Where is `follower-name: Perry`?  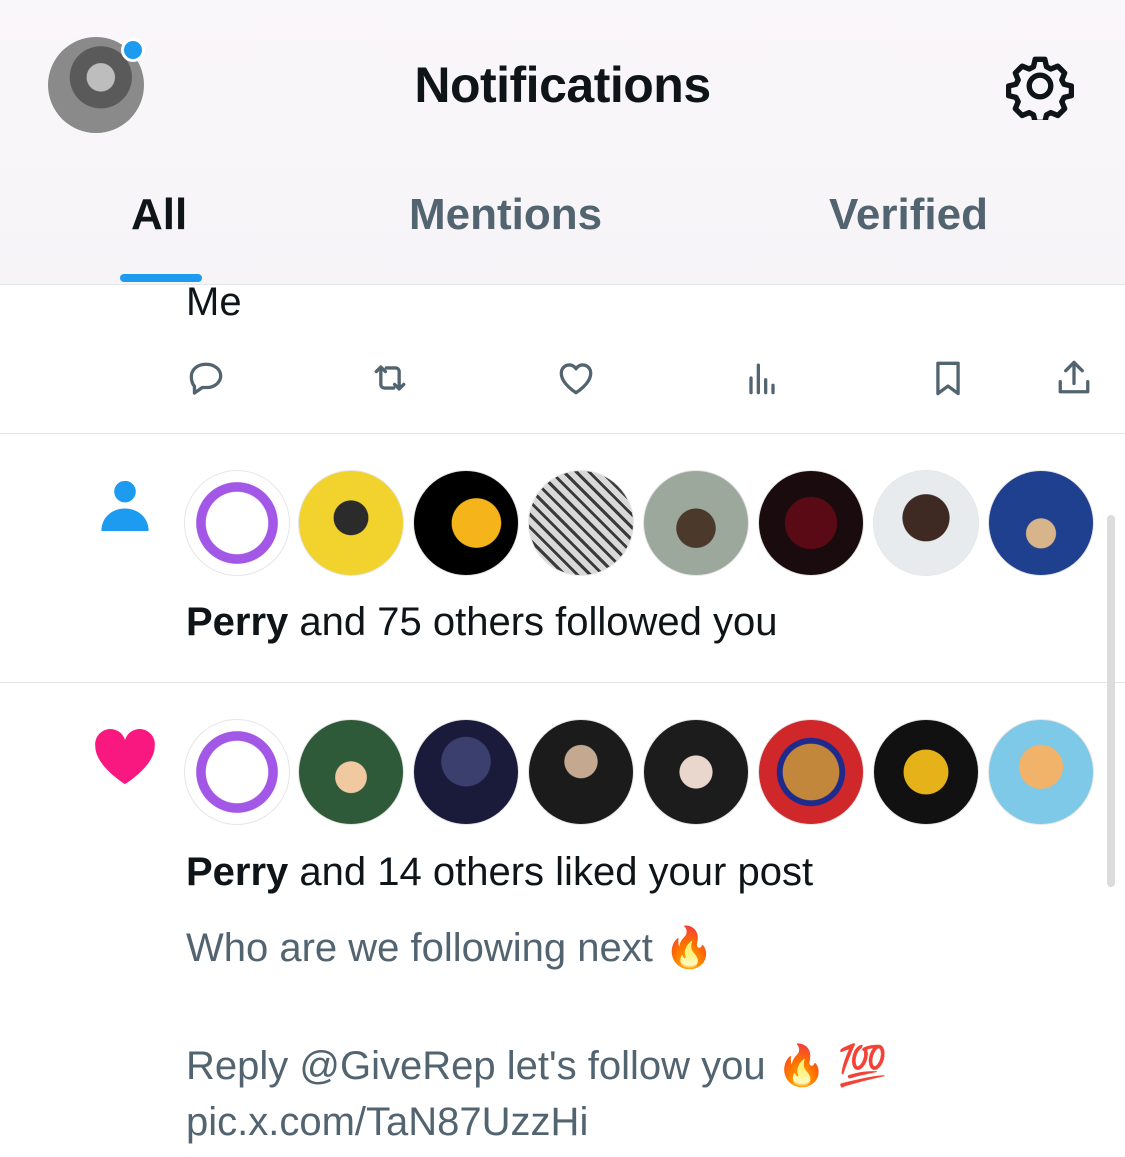
follower-name: Perry is located at coordinates (237, 622).